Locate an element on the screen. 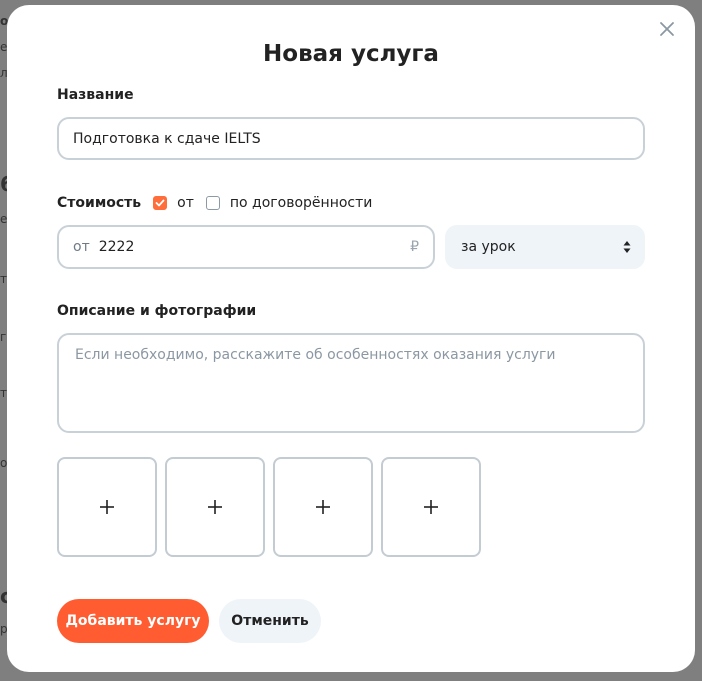  close-button is located at coordinates (667, 29).